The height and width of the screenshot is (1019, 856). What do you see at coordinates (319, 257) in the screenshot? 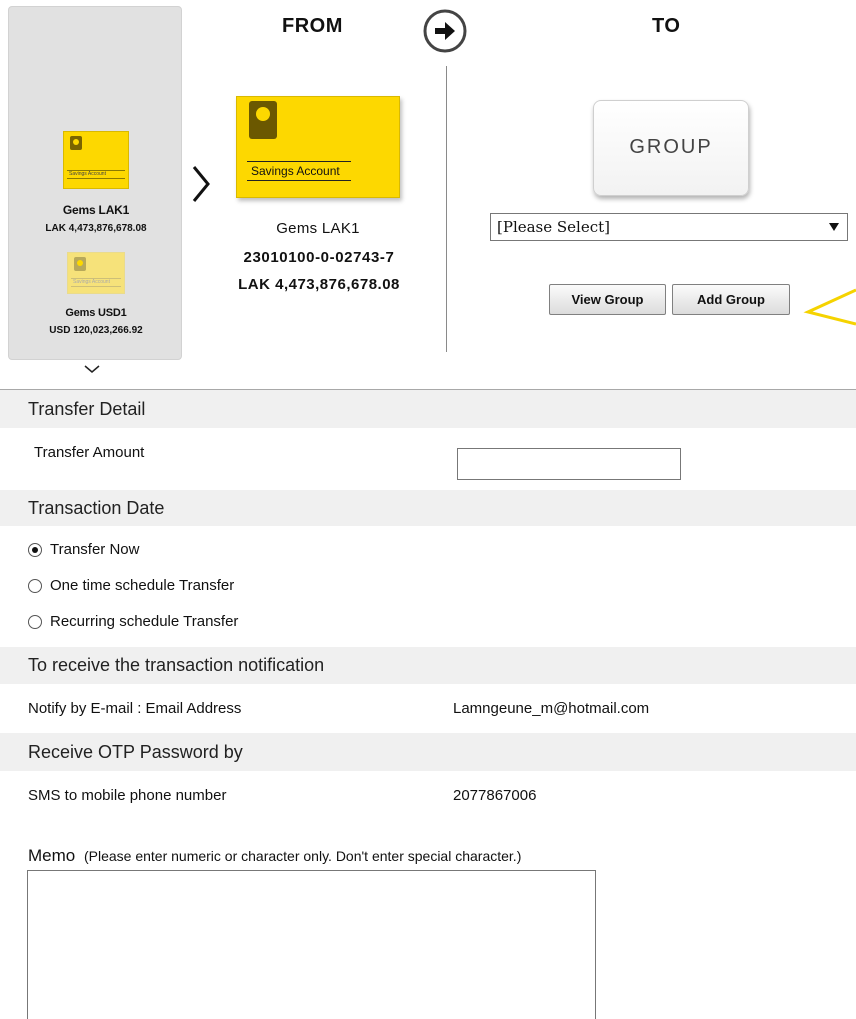
I see `from-account-number: 23010100-0-02743-7` at bounding box center [319, 257].